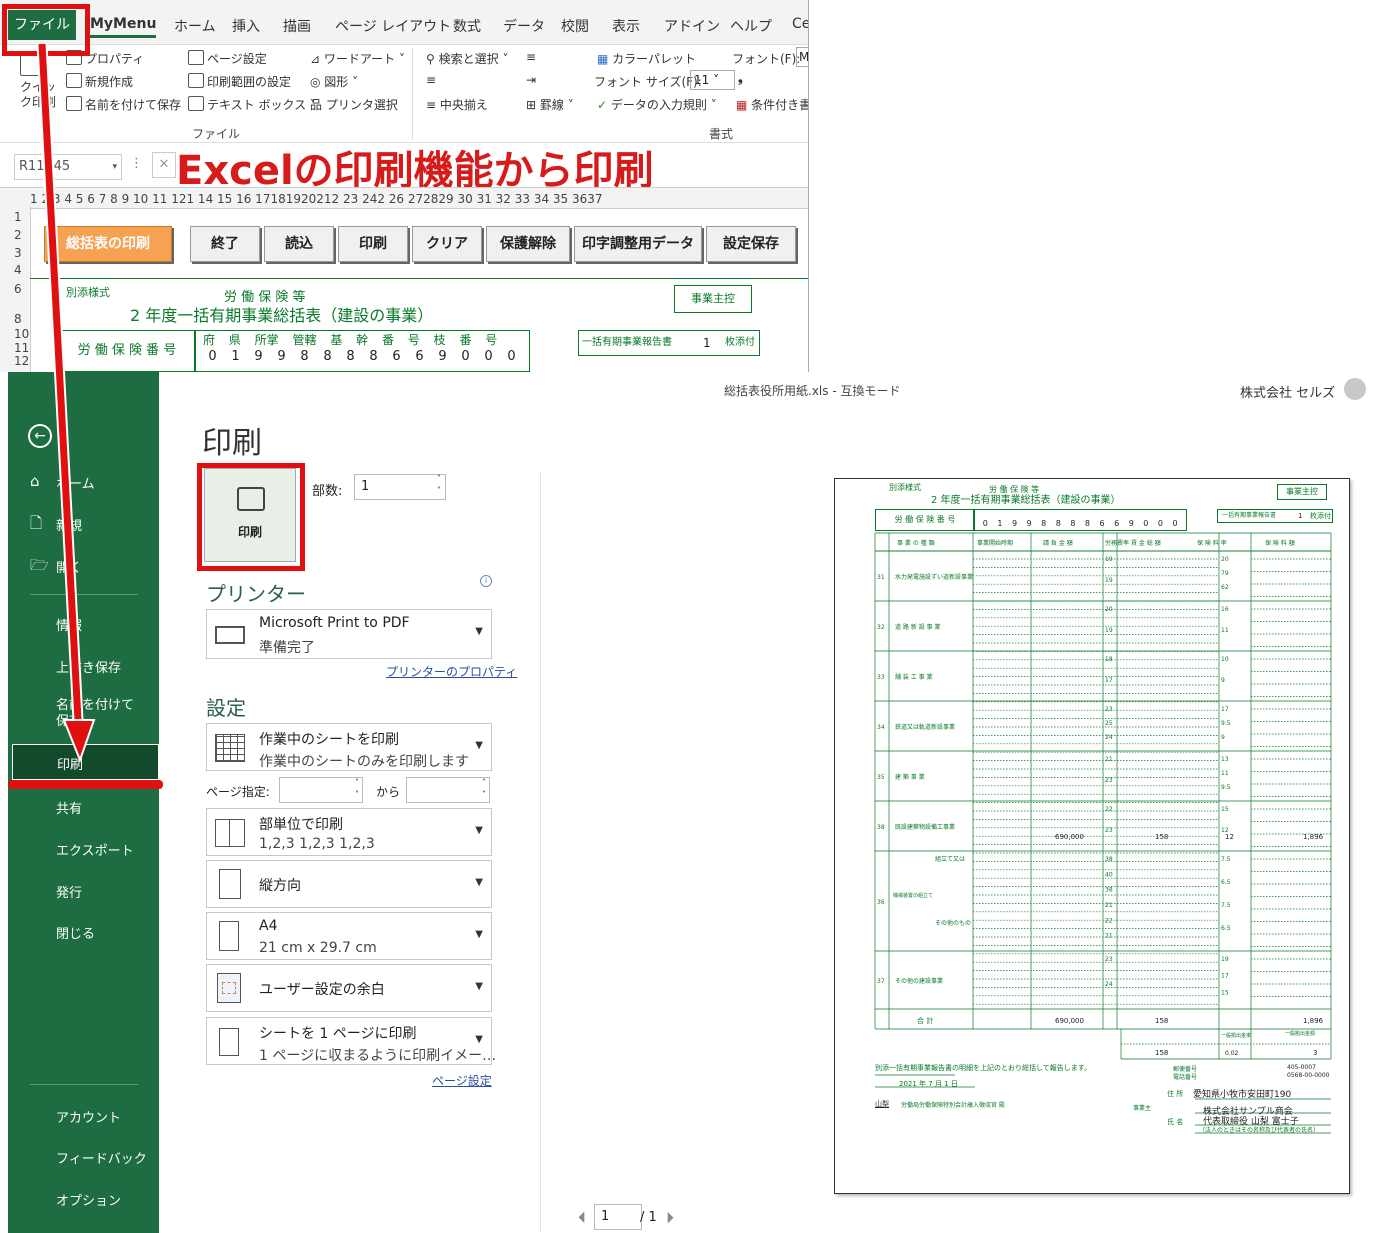 The width and height of the screenshot is (1375, 1233). Describe the element at coordinates (66, 403) in the screenshot. I see `annotation-arrow` at that location.